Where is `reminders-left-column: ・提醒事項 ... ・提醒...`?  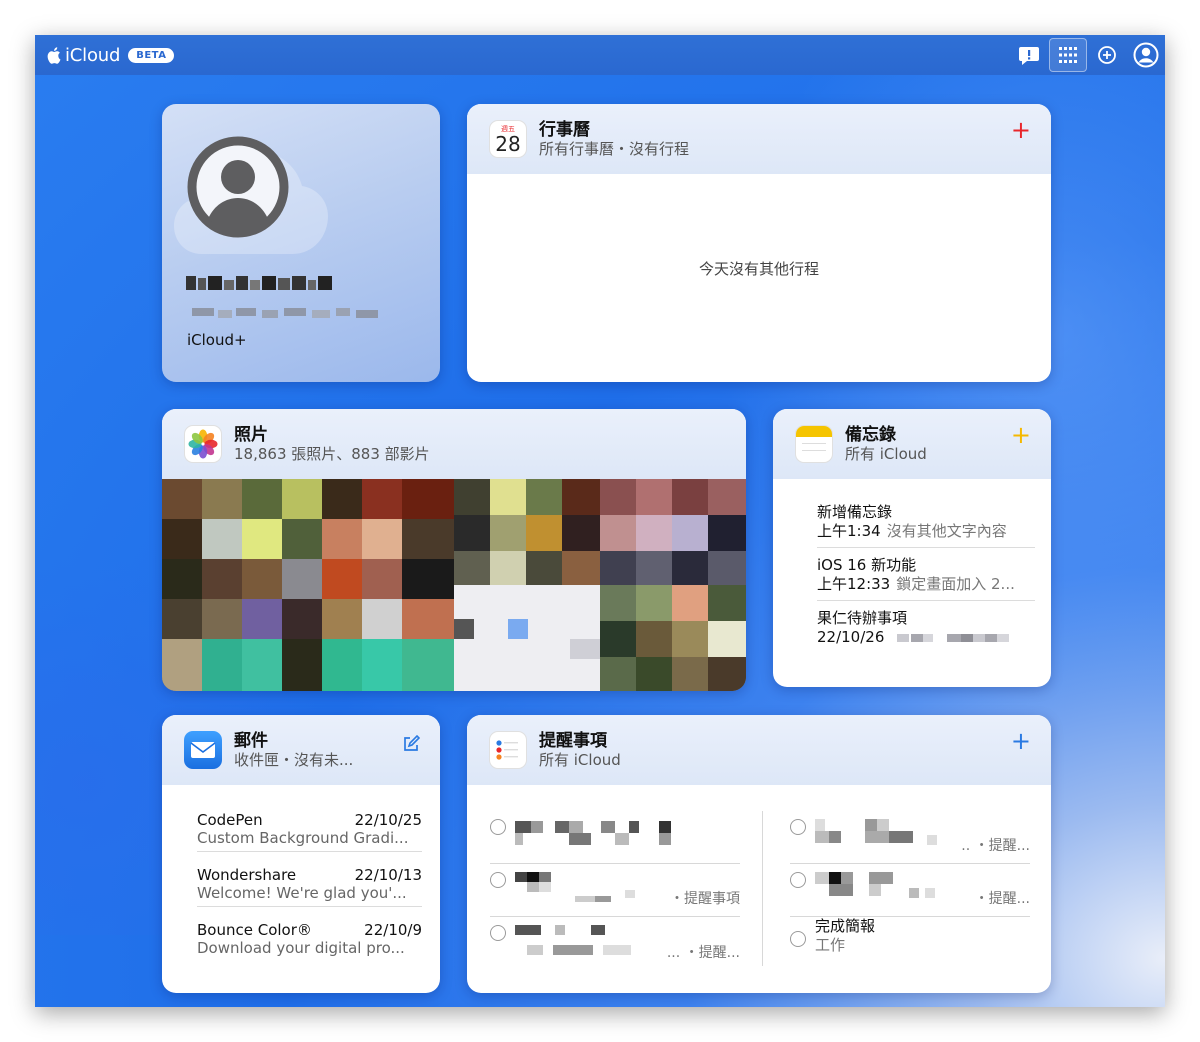
reminders-left-column: ・提醒事項 ... ・提醒... is located at coordinates (615, 890).